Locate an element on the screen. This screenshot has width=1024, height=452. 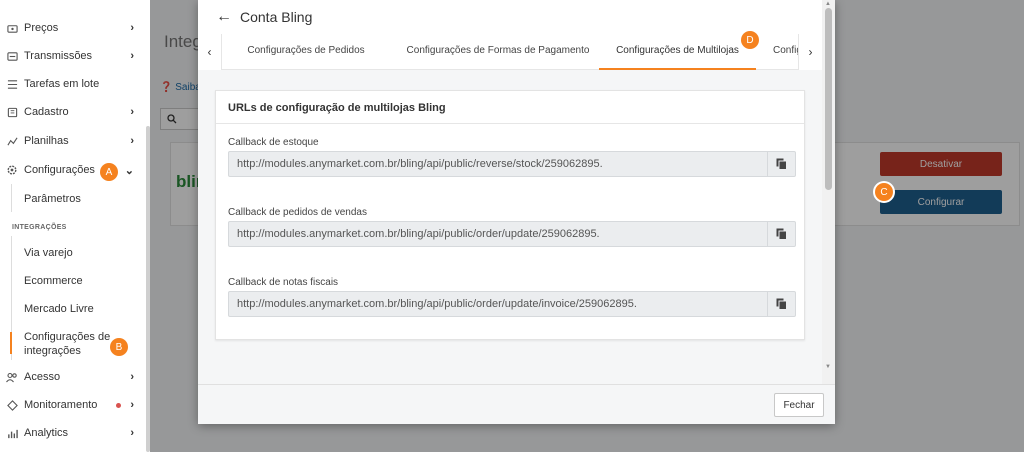
tab-scroll-left-button: ‹ is located at coordinates (210, 52).